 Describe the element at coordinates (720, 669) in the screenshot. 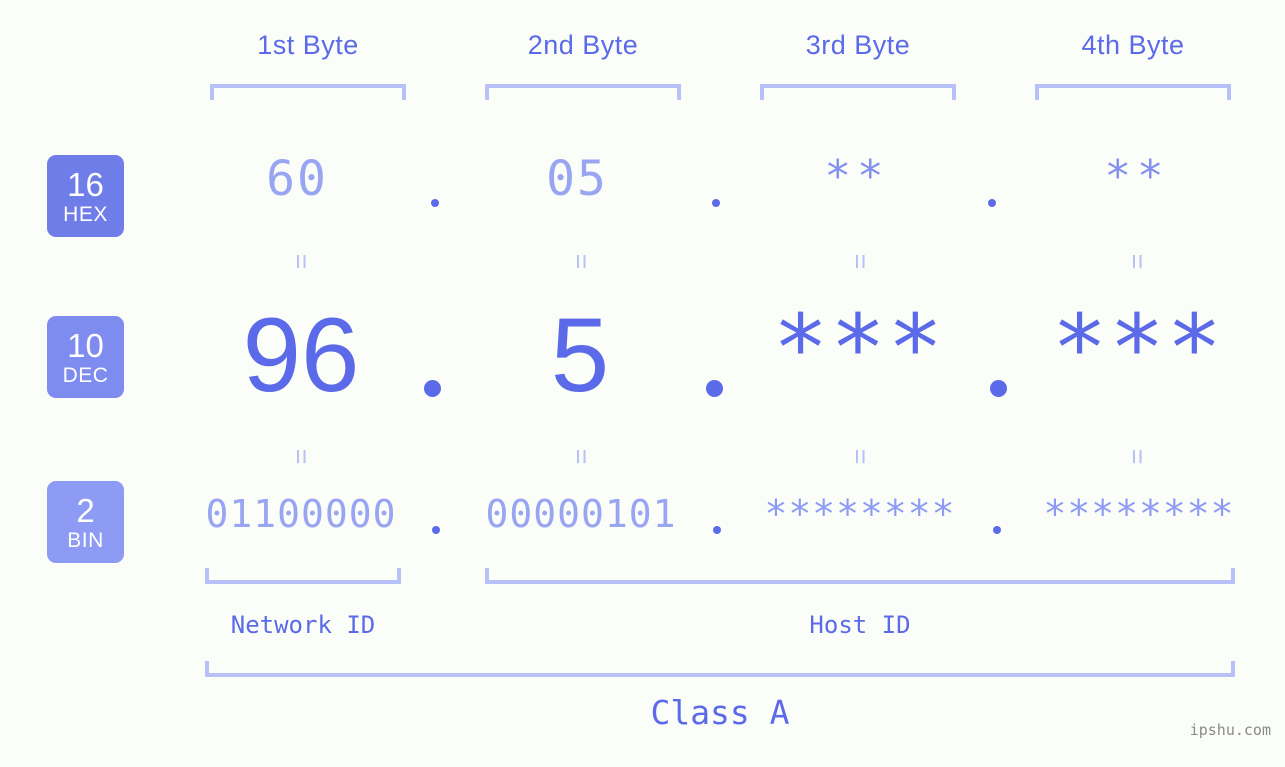

I see `class-bracket` at that location.